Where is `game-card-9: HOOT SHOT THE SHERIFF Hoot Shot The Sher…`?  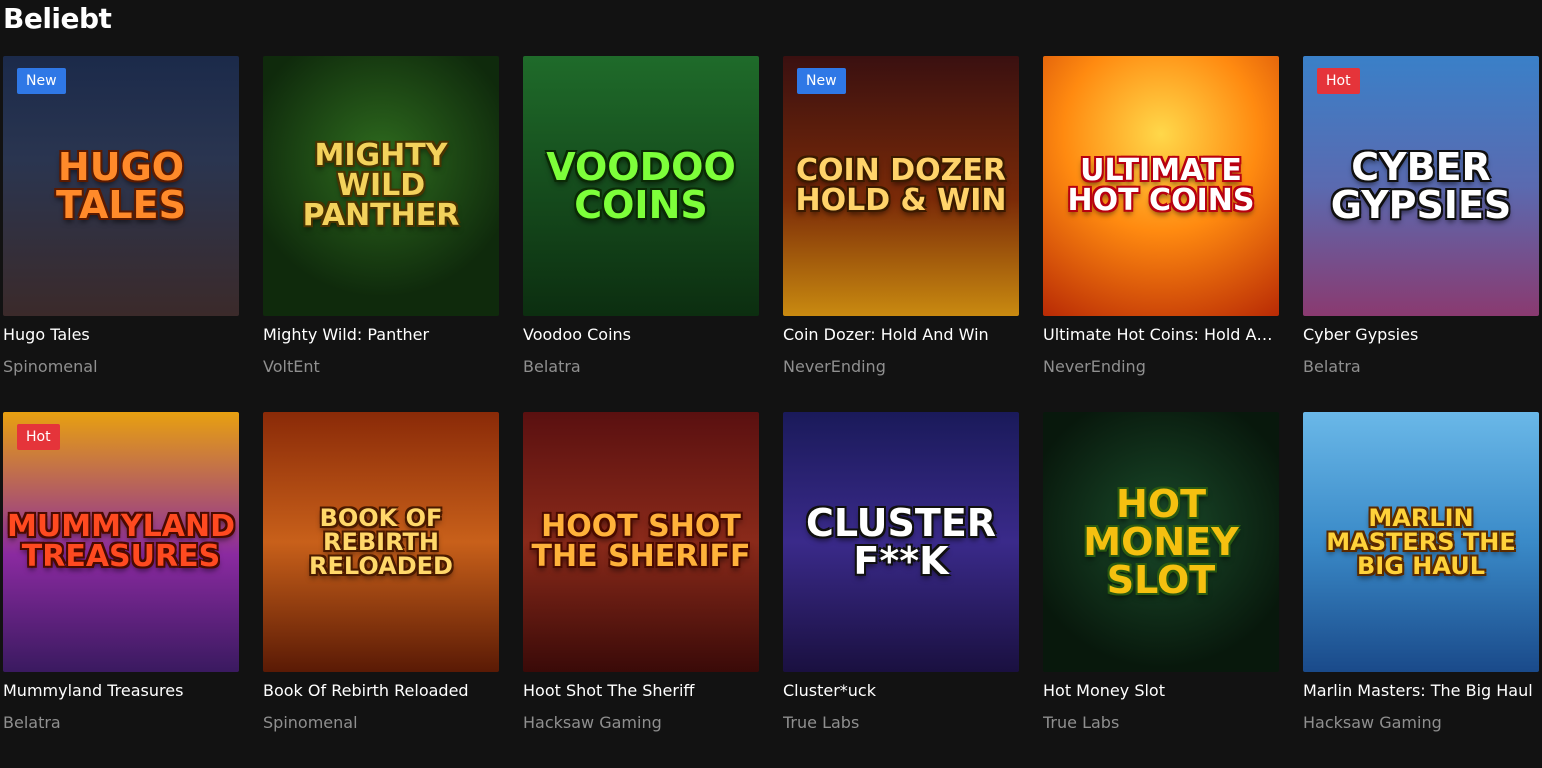
game-card-9: HOOT SHOT THE SHERIFF Hoot Shot The Sher… is located at coordinates (641, 590).